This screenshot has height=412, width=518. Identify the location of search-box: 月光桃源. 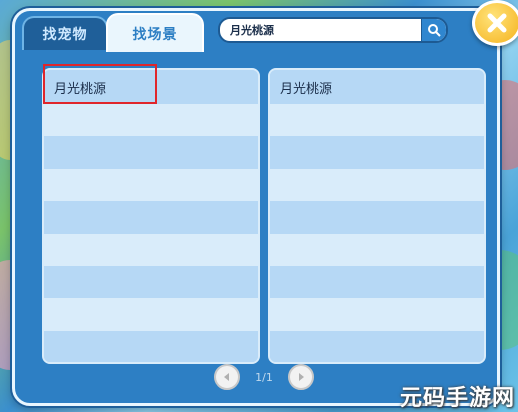
(333, 30).